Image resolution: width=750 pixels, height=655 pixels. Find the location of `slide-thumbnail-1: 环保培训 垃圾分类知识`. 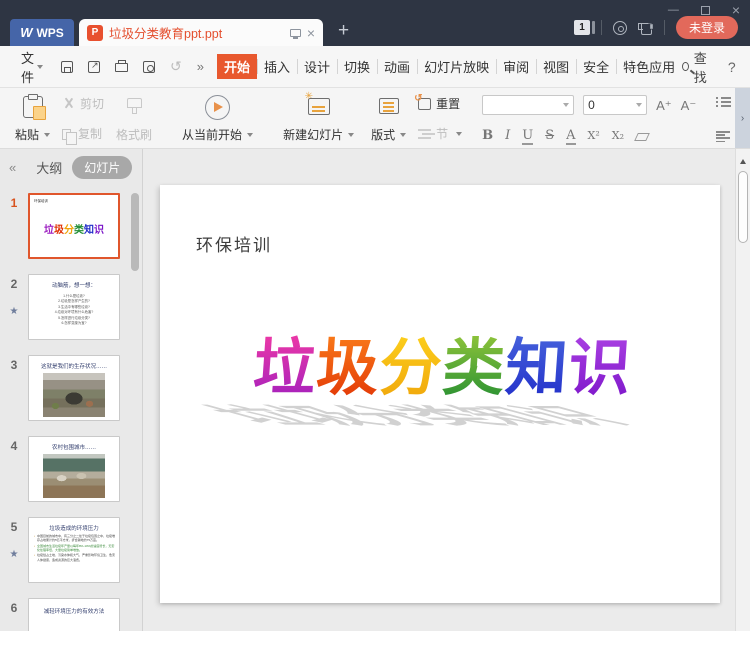

slide-thumbnail-1: 环保培训 垃圾分类知识 is located at coordinates (74, 226).